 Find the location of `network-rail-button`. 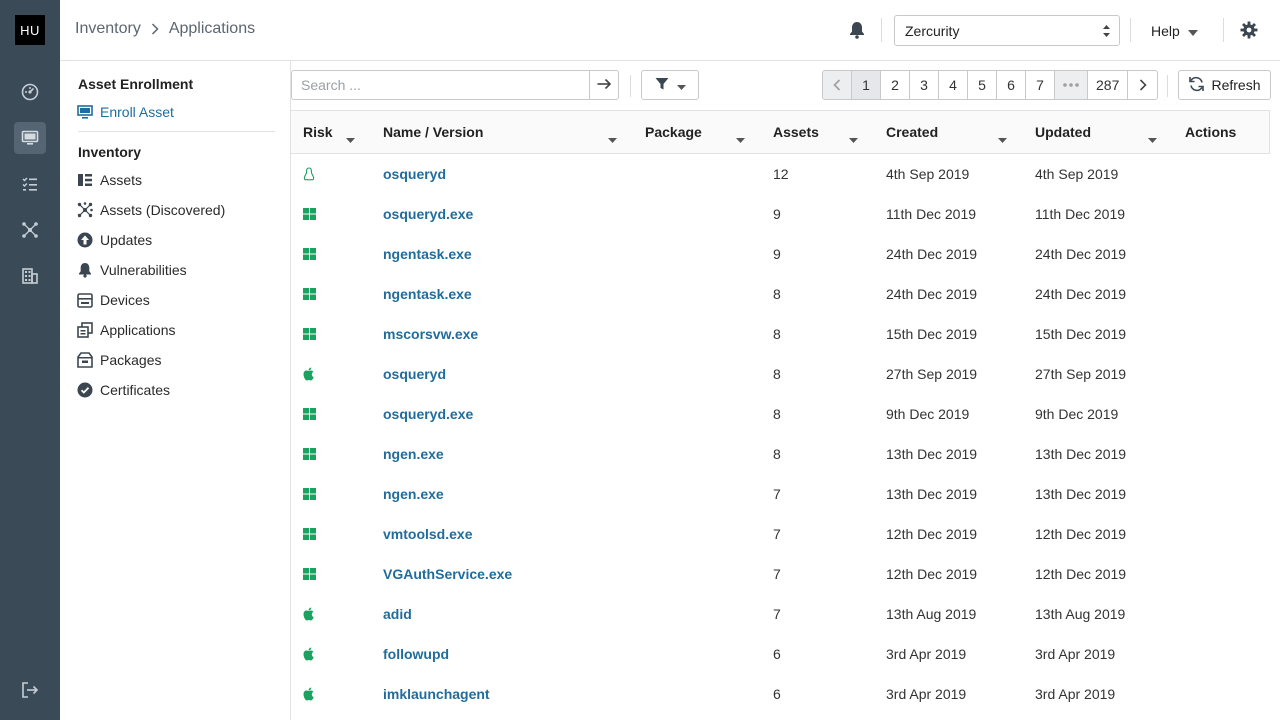

network-rail-button is located at coordinates (30, 230).